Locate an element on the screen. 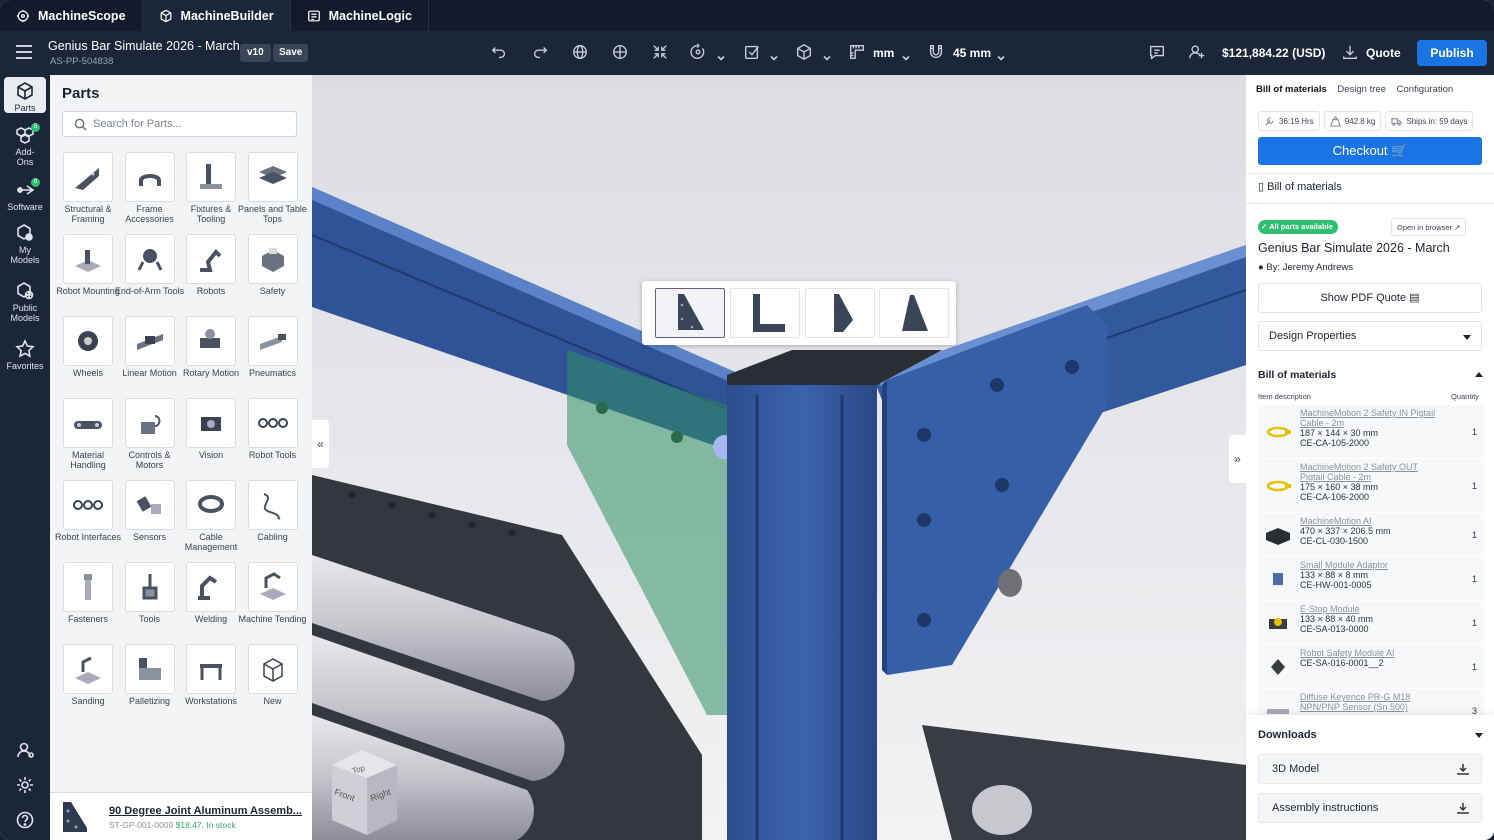 The image size is (1494, 840). part-category-palletizing: Palletizing is located at coordinates (149, 675).